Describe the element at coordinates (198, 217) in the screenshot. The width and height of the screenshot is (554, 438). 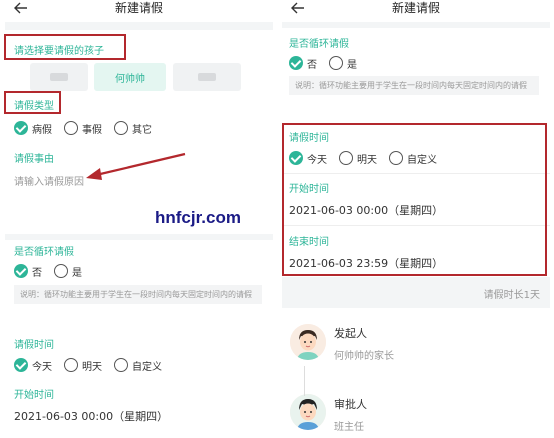
I see `watermark: hnfcjr.com` at that location.